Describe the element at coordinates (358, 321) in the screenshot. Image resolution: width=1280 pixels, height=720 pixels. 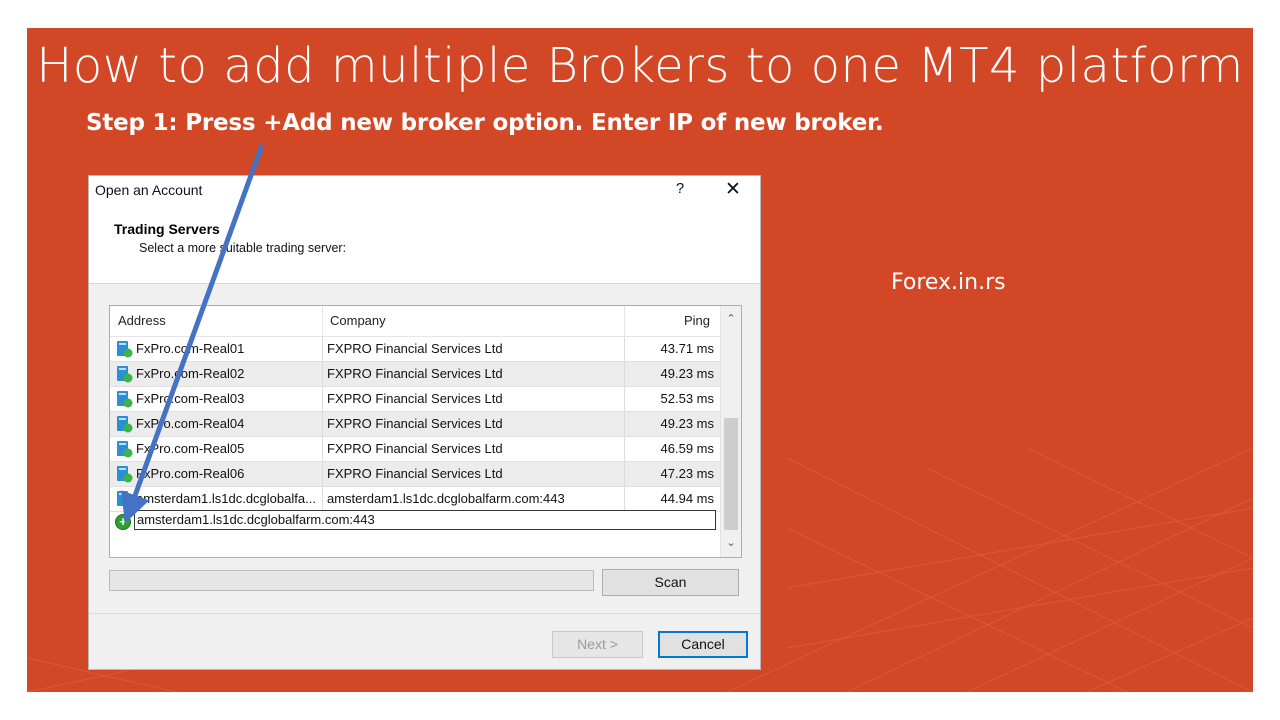
I see `column-header-company: Company` at that location.